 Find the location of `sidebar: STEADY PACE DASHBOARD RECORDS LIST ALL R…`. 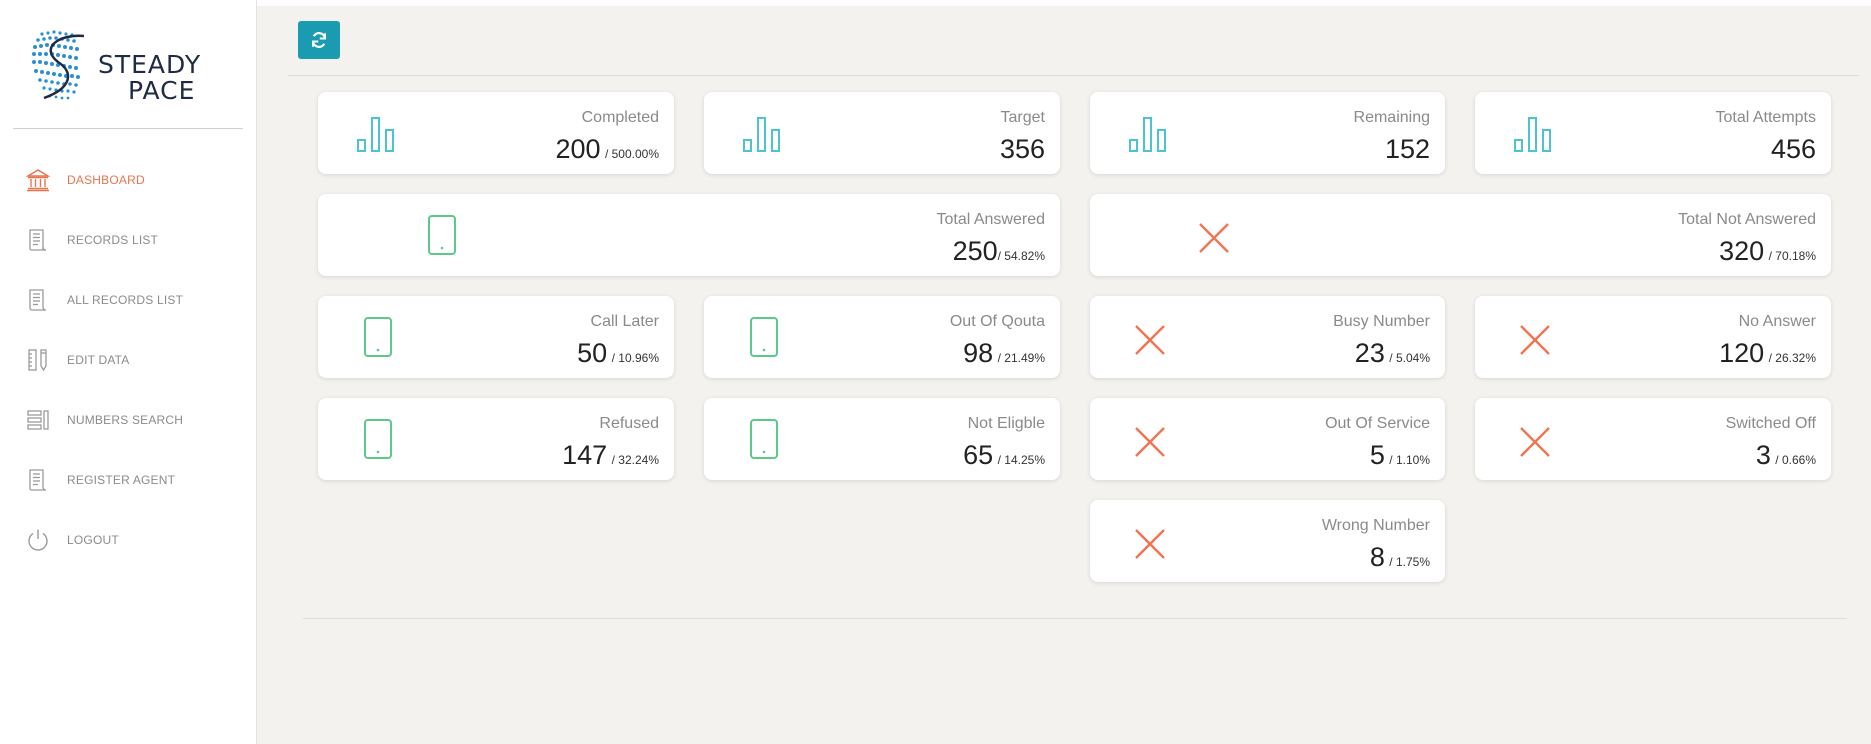

sidebar: STEADY PACE DASHBOARD RECORDS LIST ALL R… is located at coordinates (128, 372).